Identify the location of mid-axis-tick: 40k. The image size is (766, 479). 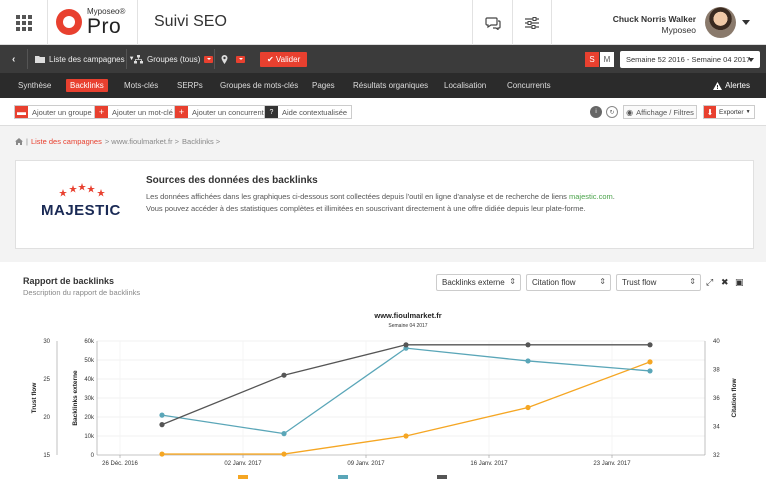
(89, 380).